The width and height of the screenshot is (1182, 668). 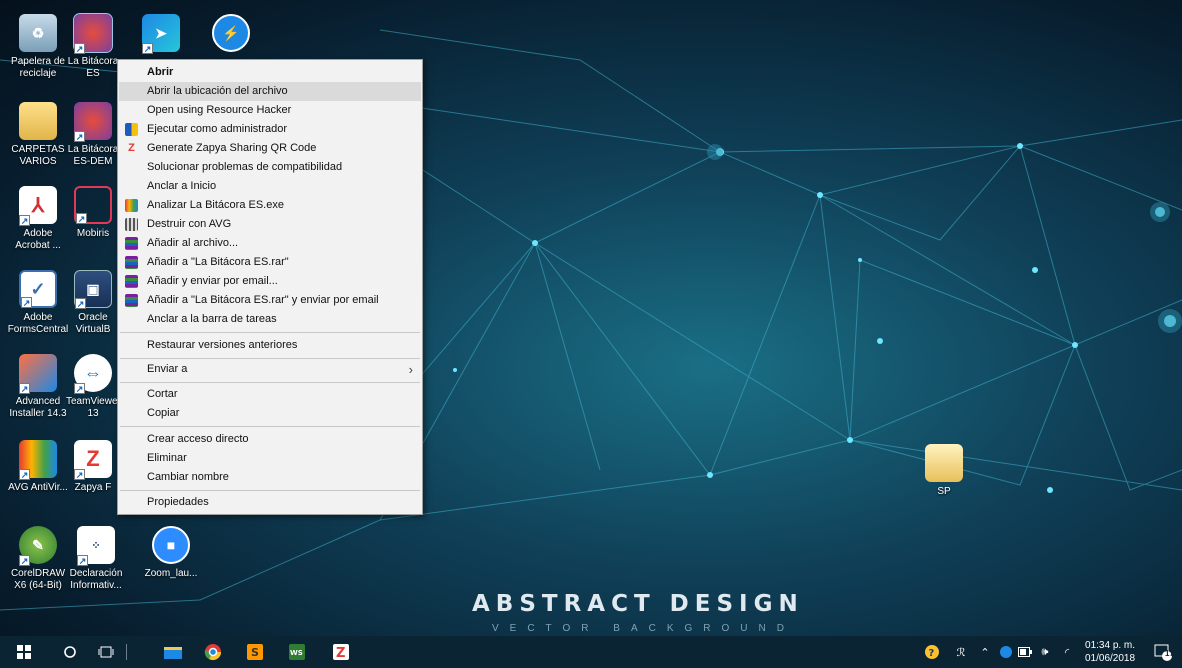 What do you see at coordinates (93, 135) in the screenshot?
I see `desktop-icon-la-bitacora-demo: ↗ La Bitácora ES-DEM` at bounding box center [93, 135].